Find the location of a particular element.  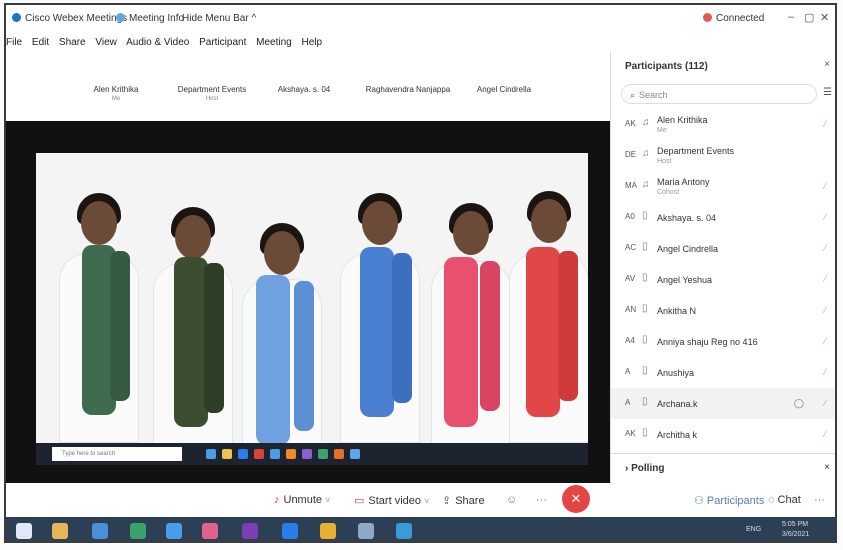

participant-row: AN ▯ Ankitha N ⁄ is located at coordinates (723, 310).